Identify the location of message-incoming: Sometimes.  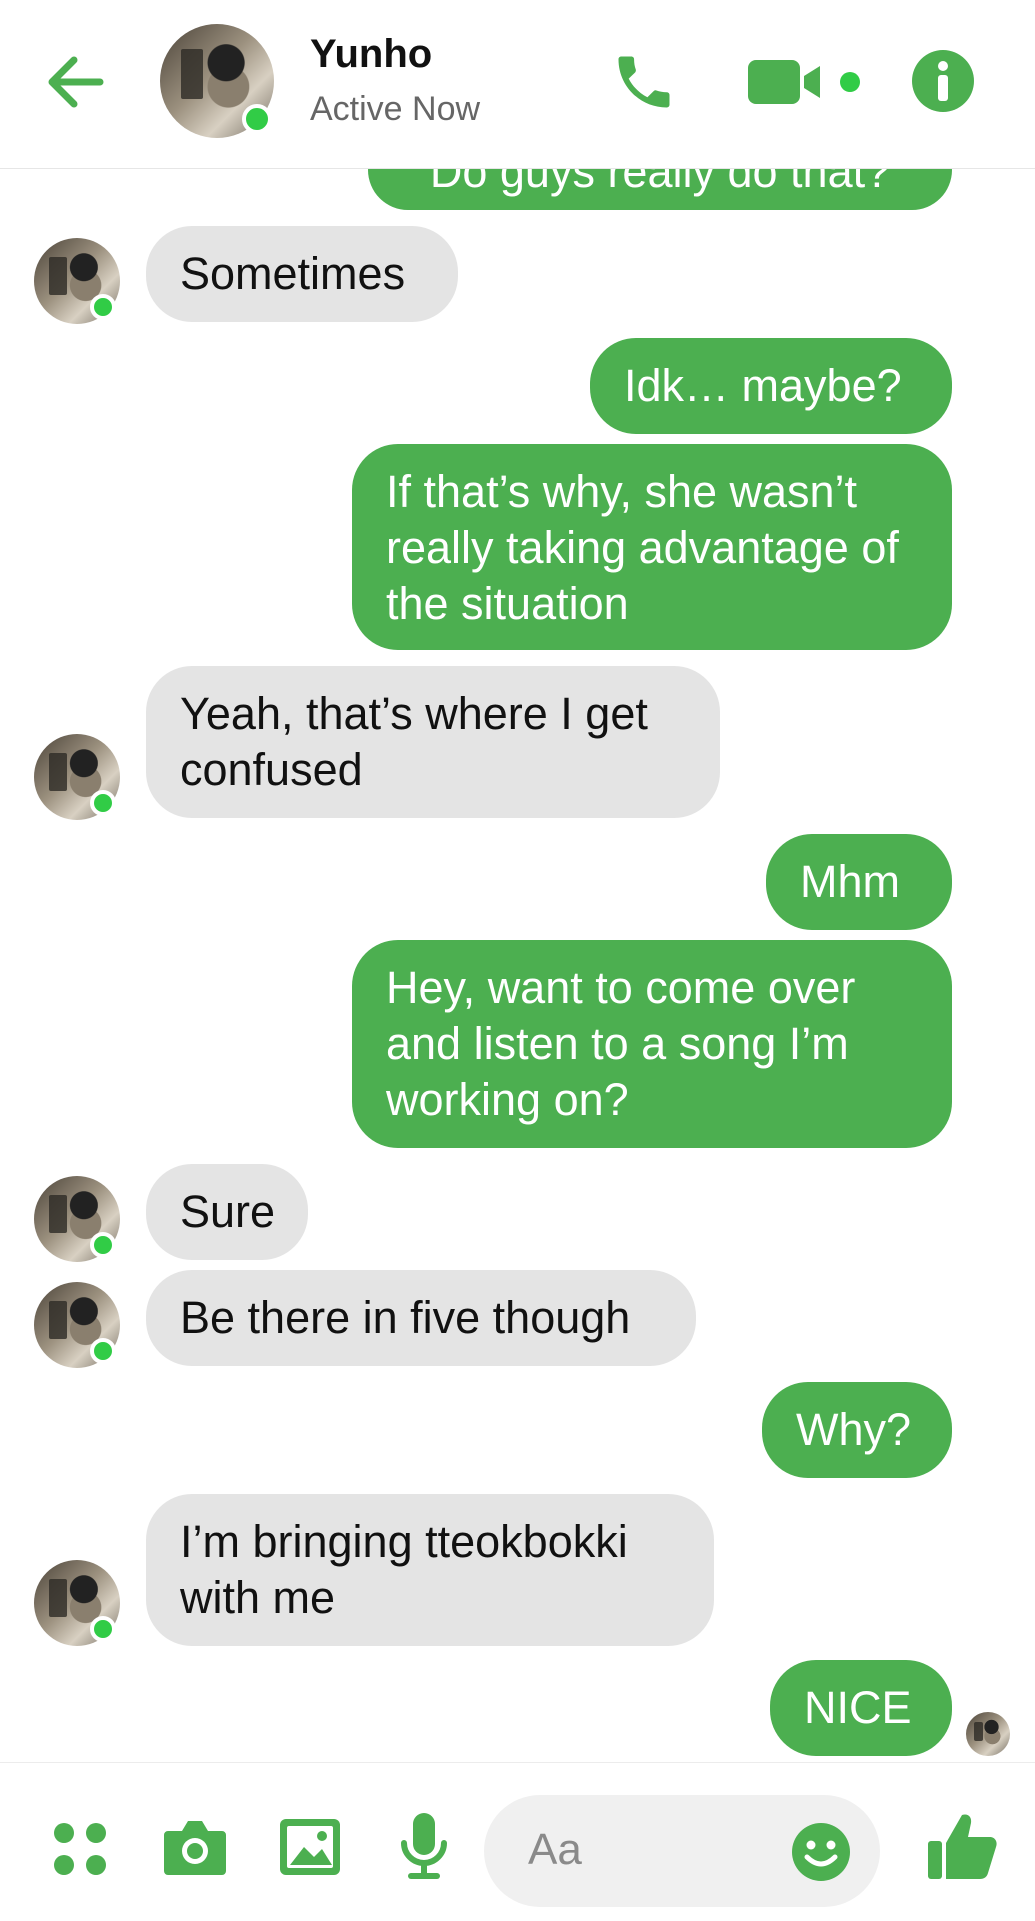
(302, 274).